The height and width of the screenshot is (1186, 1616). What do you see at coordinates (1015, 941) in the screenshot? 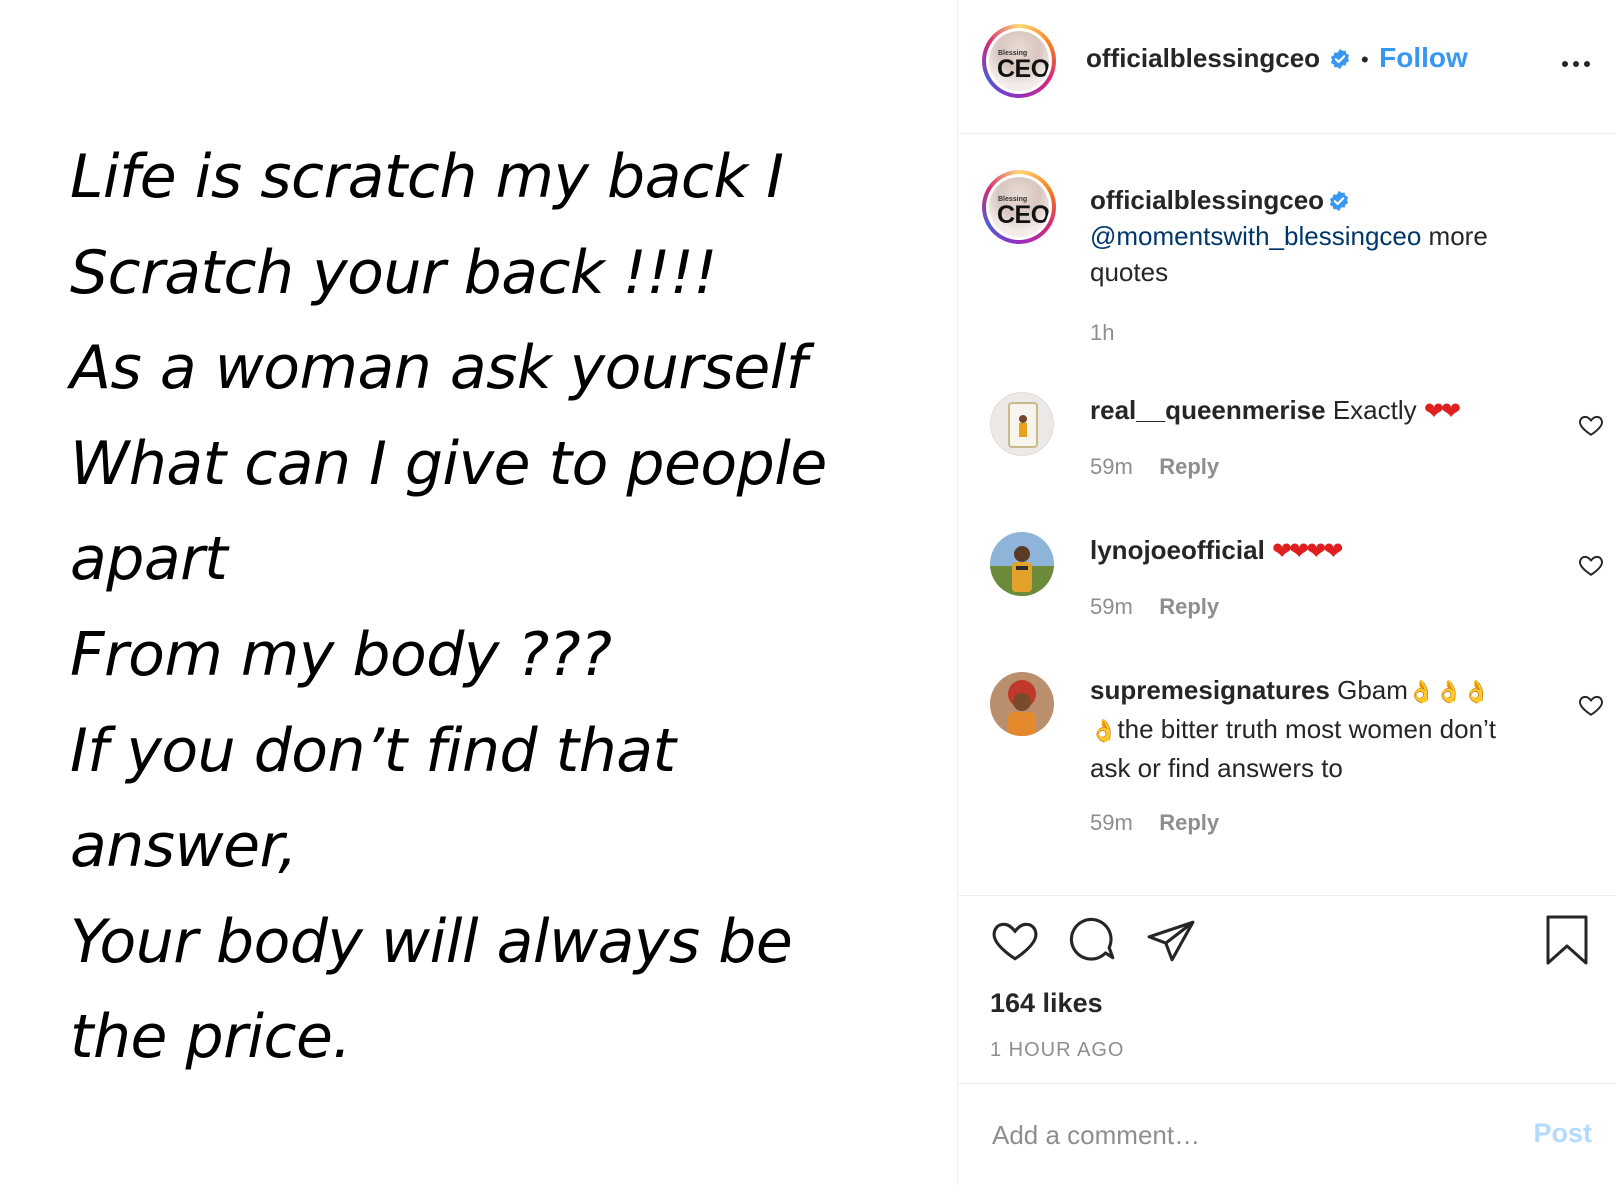
I see `heart-icon` at bounding box center [1015, 941].